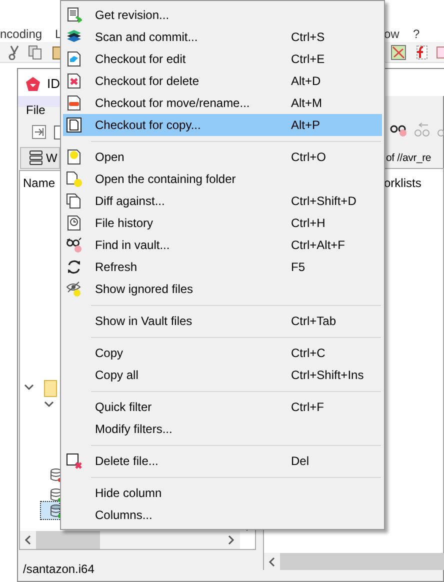 The height and width of the screenshot is (582, 444). Describe the element at coordinates (222, 375) in the screenshot. I see `menu-item: Copy all Ctrl+Shift+Ins` at that location.